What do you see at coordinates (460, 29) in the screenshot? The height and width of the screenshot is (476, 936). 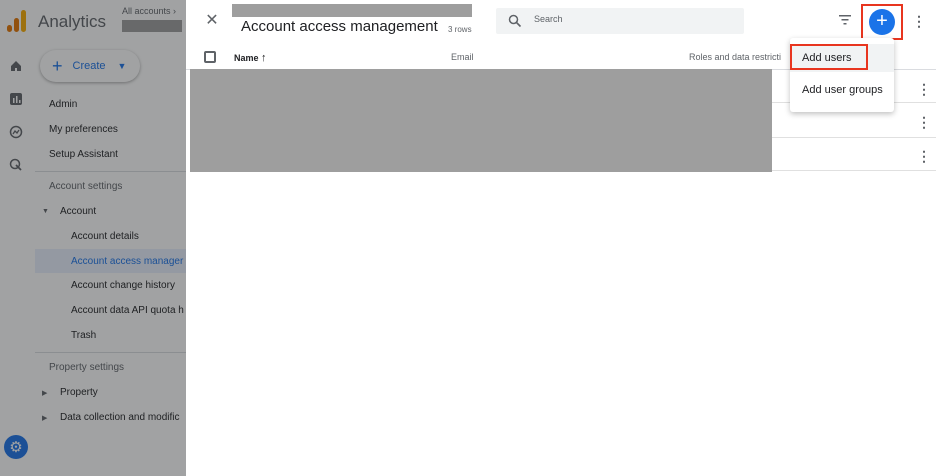 I see `row-count: 3 rows` at bounding box center [460, 29].